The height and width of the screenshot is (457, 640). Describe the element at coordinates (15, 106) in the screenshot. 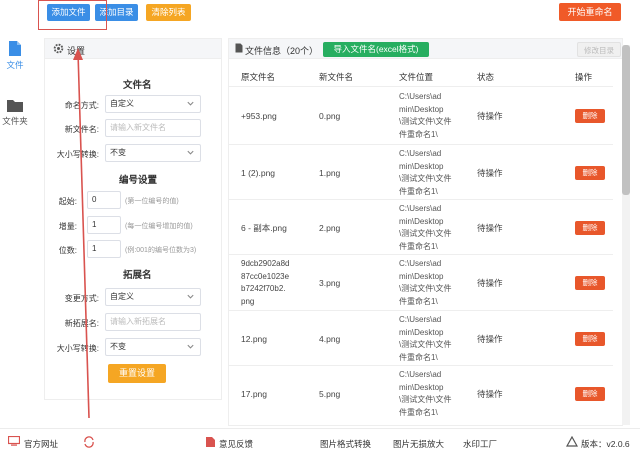

I see `folder-icon` at that location.